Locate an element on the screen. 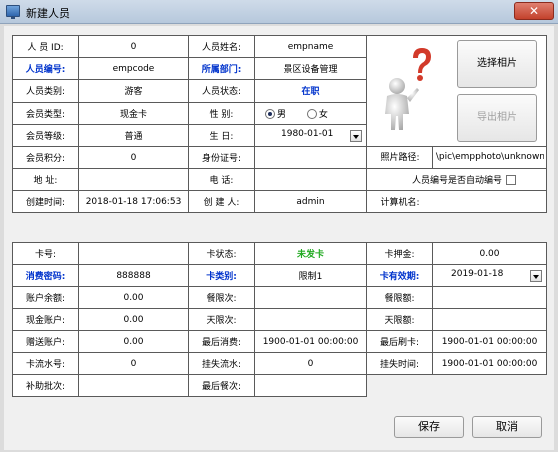 This screenshot has width=558, height=452. dept-field: 景区设备管理 is located at coordinates (310, 69).